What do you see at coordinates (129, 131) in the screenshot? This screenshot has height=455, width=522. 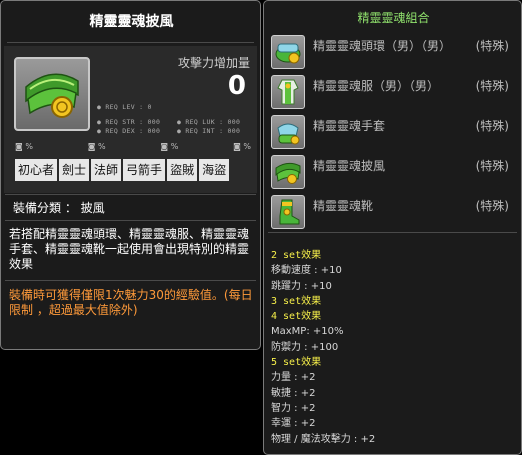 I see `req-dex: ● REQ DEX : 000` at bounding box center [129, 131].